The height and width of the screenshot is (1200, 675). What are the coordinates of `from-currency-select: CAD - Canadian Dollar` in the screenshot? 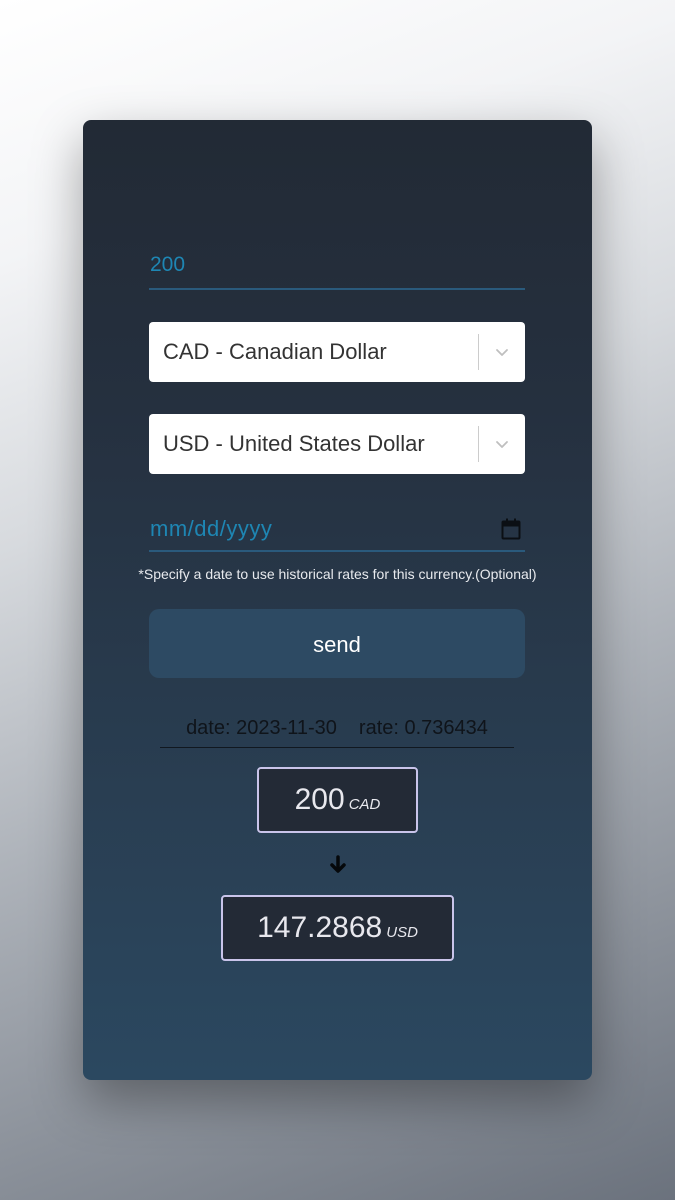 It's located at (337, 352).